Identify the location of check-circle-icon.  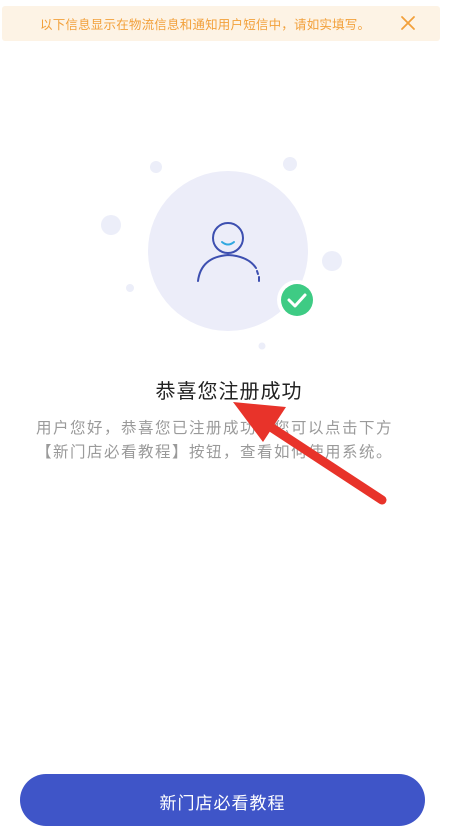
(297, 300).